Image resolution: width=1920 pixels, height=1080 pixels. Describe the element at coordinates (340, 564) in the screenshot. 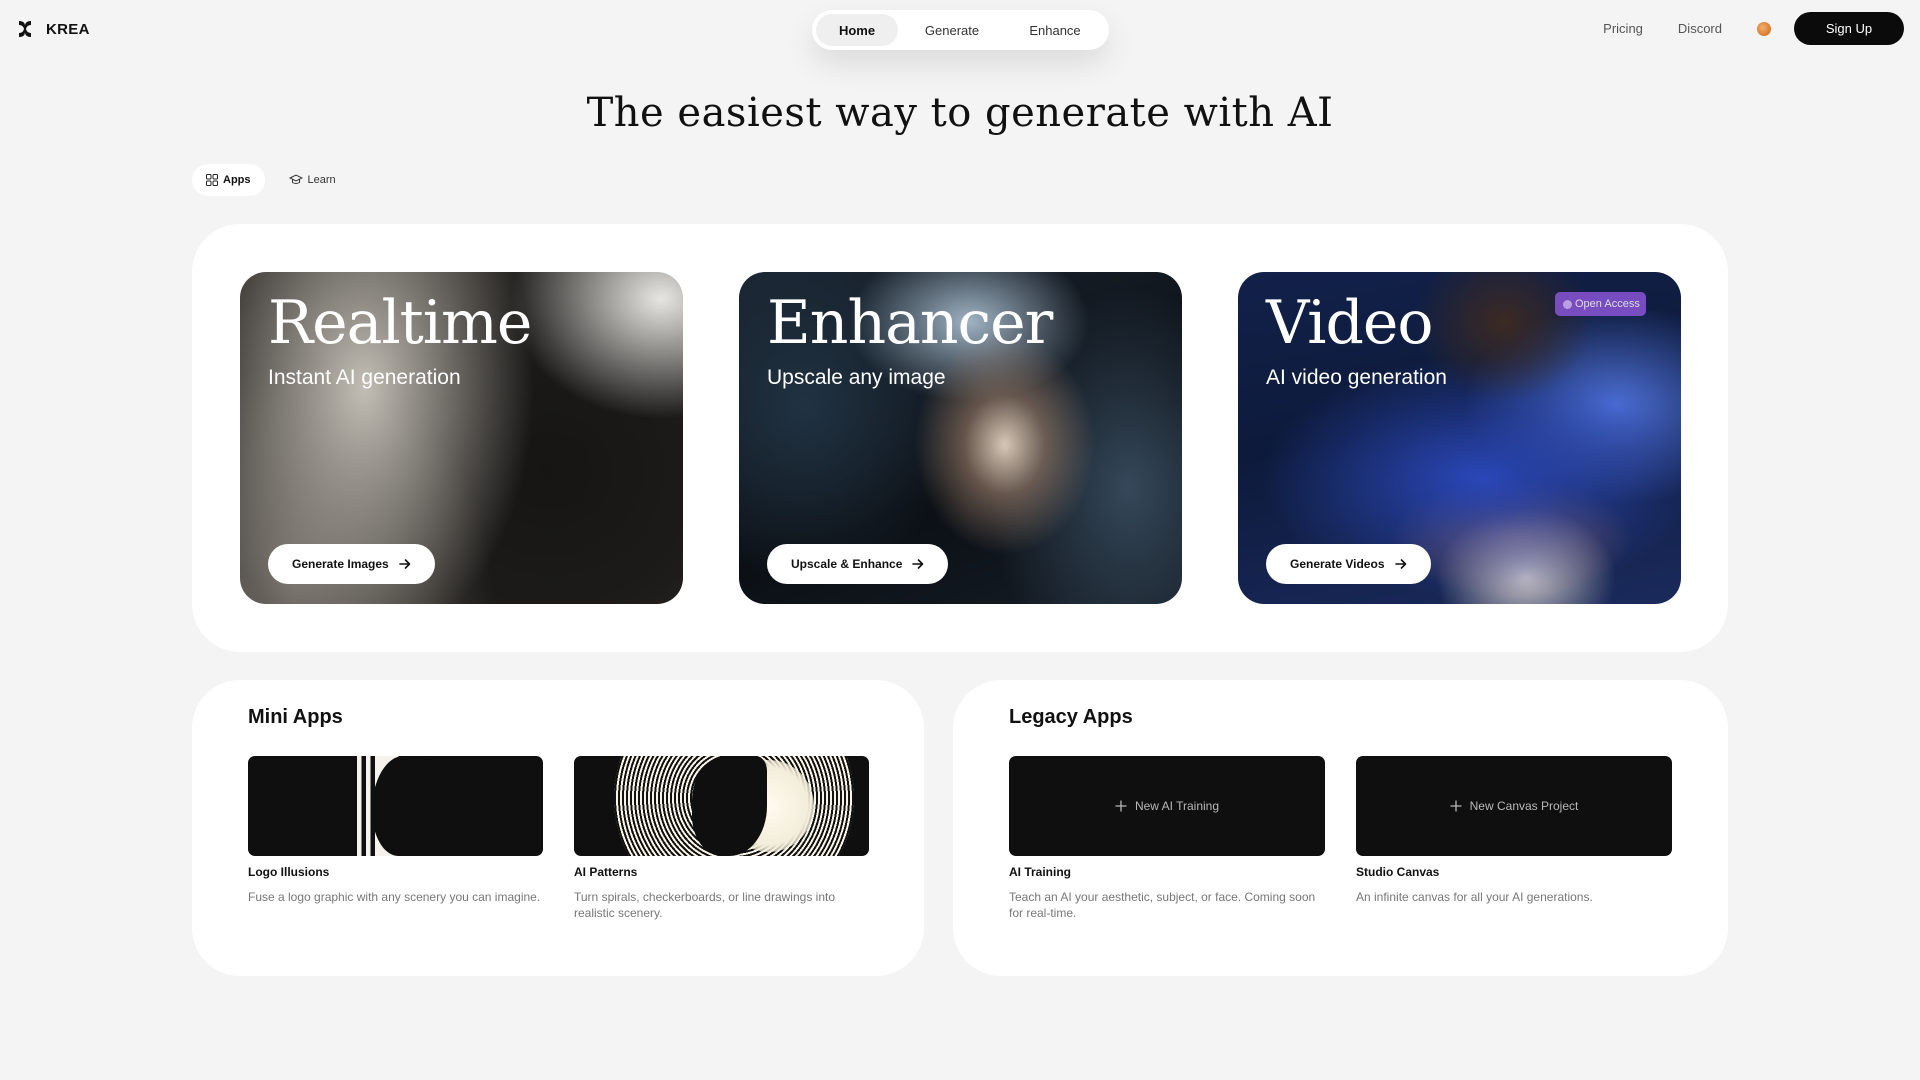

I see `generate-images-label: Generate Images` at that location.